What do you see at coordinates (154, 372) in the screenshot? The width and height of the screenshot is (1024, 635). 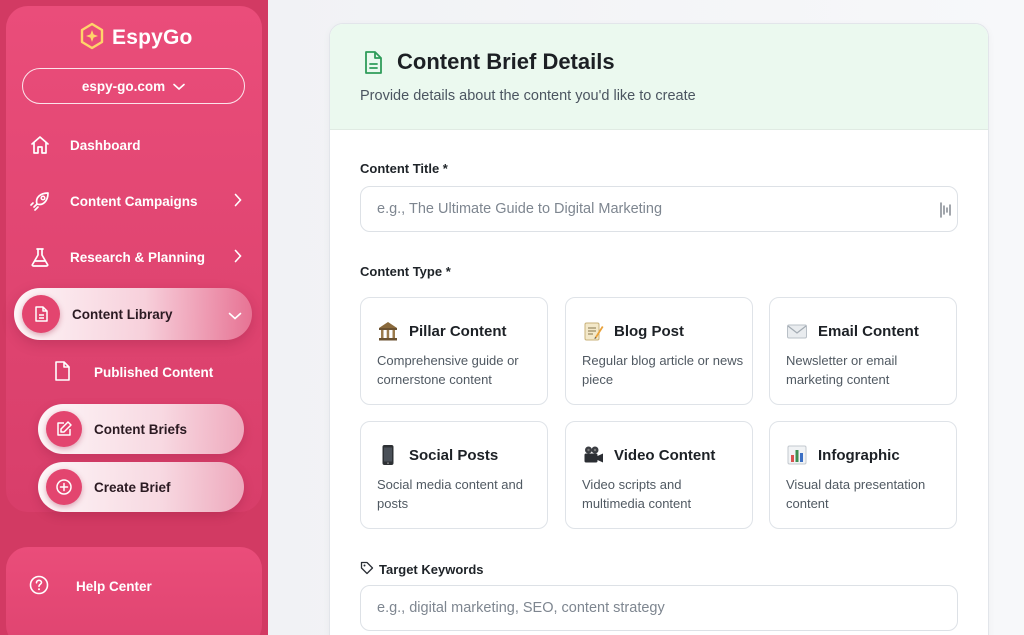 I see `sidebar-subitem-label: Published Content` at bounding box center [154, 372].